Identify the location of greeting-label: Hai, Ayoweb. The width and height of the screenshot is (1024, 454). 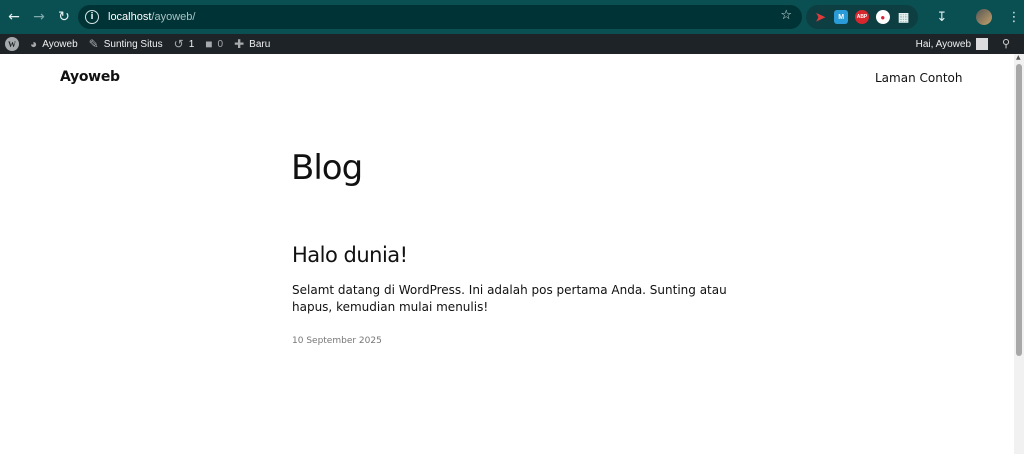
(943, 44).